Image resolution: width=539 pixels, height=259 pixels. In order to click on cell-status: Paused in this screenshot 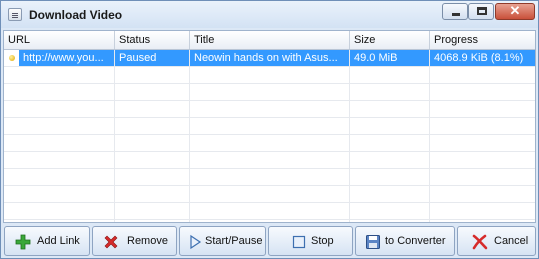, I will do `click(152, 58)`.